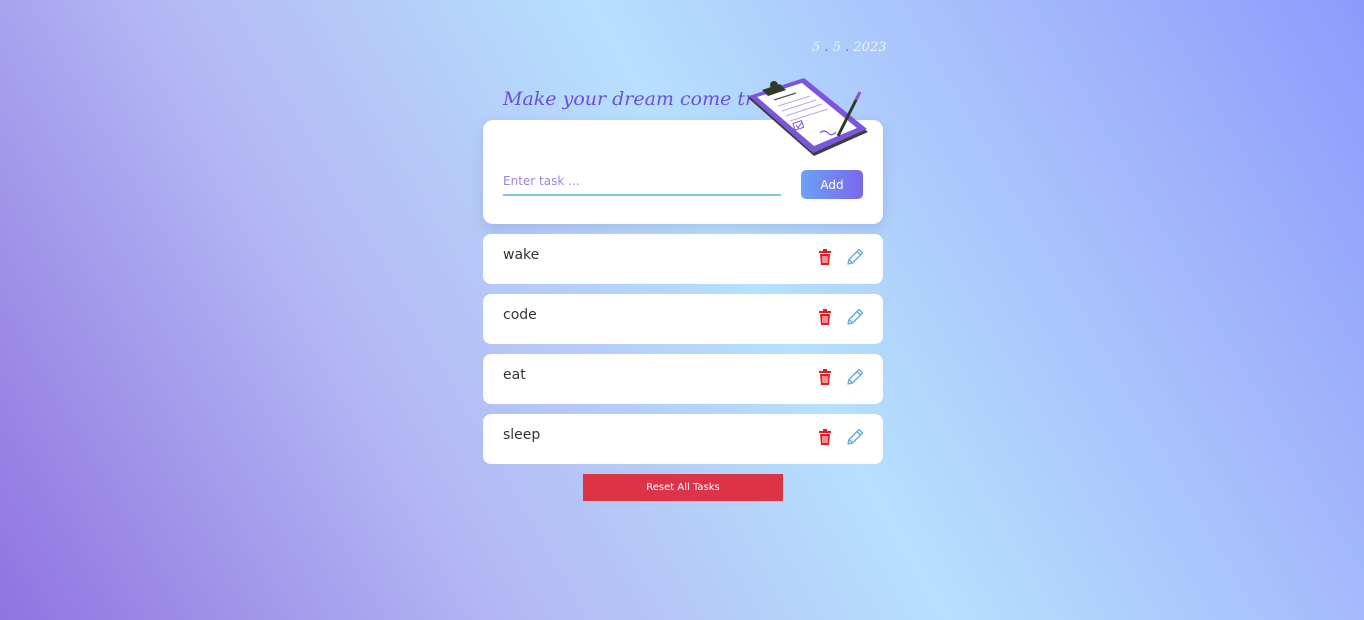 The height and width of the screenshot is (620, 1364). What do you see at coordinates (683, 319) in the screenshot?
I see `task-item: code` at bounding box center [683, 319].